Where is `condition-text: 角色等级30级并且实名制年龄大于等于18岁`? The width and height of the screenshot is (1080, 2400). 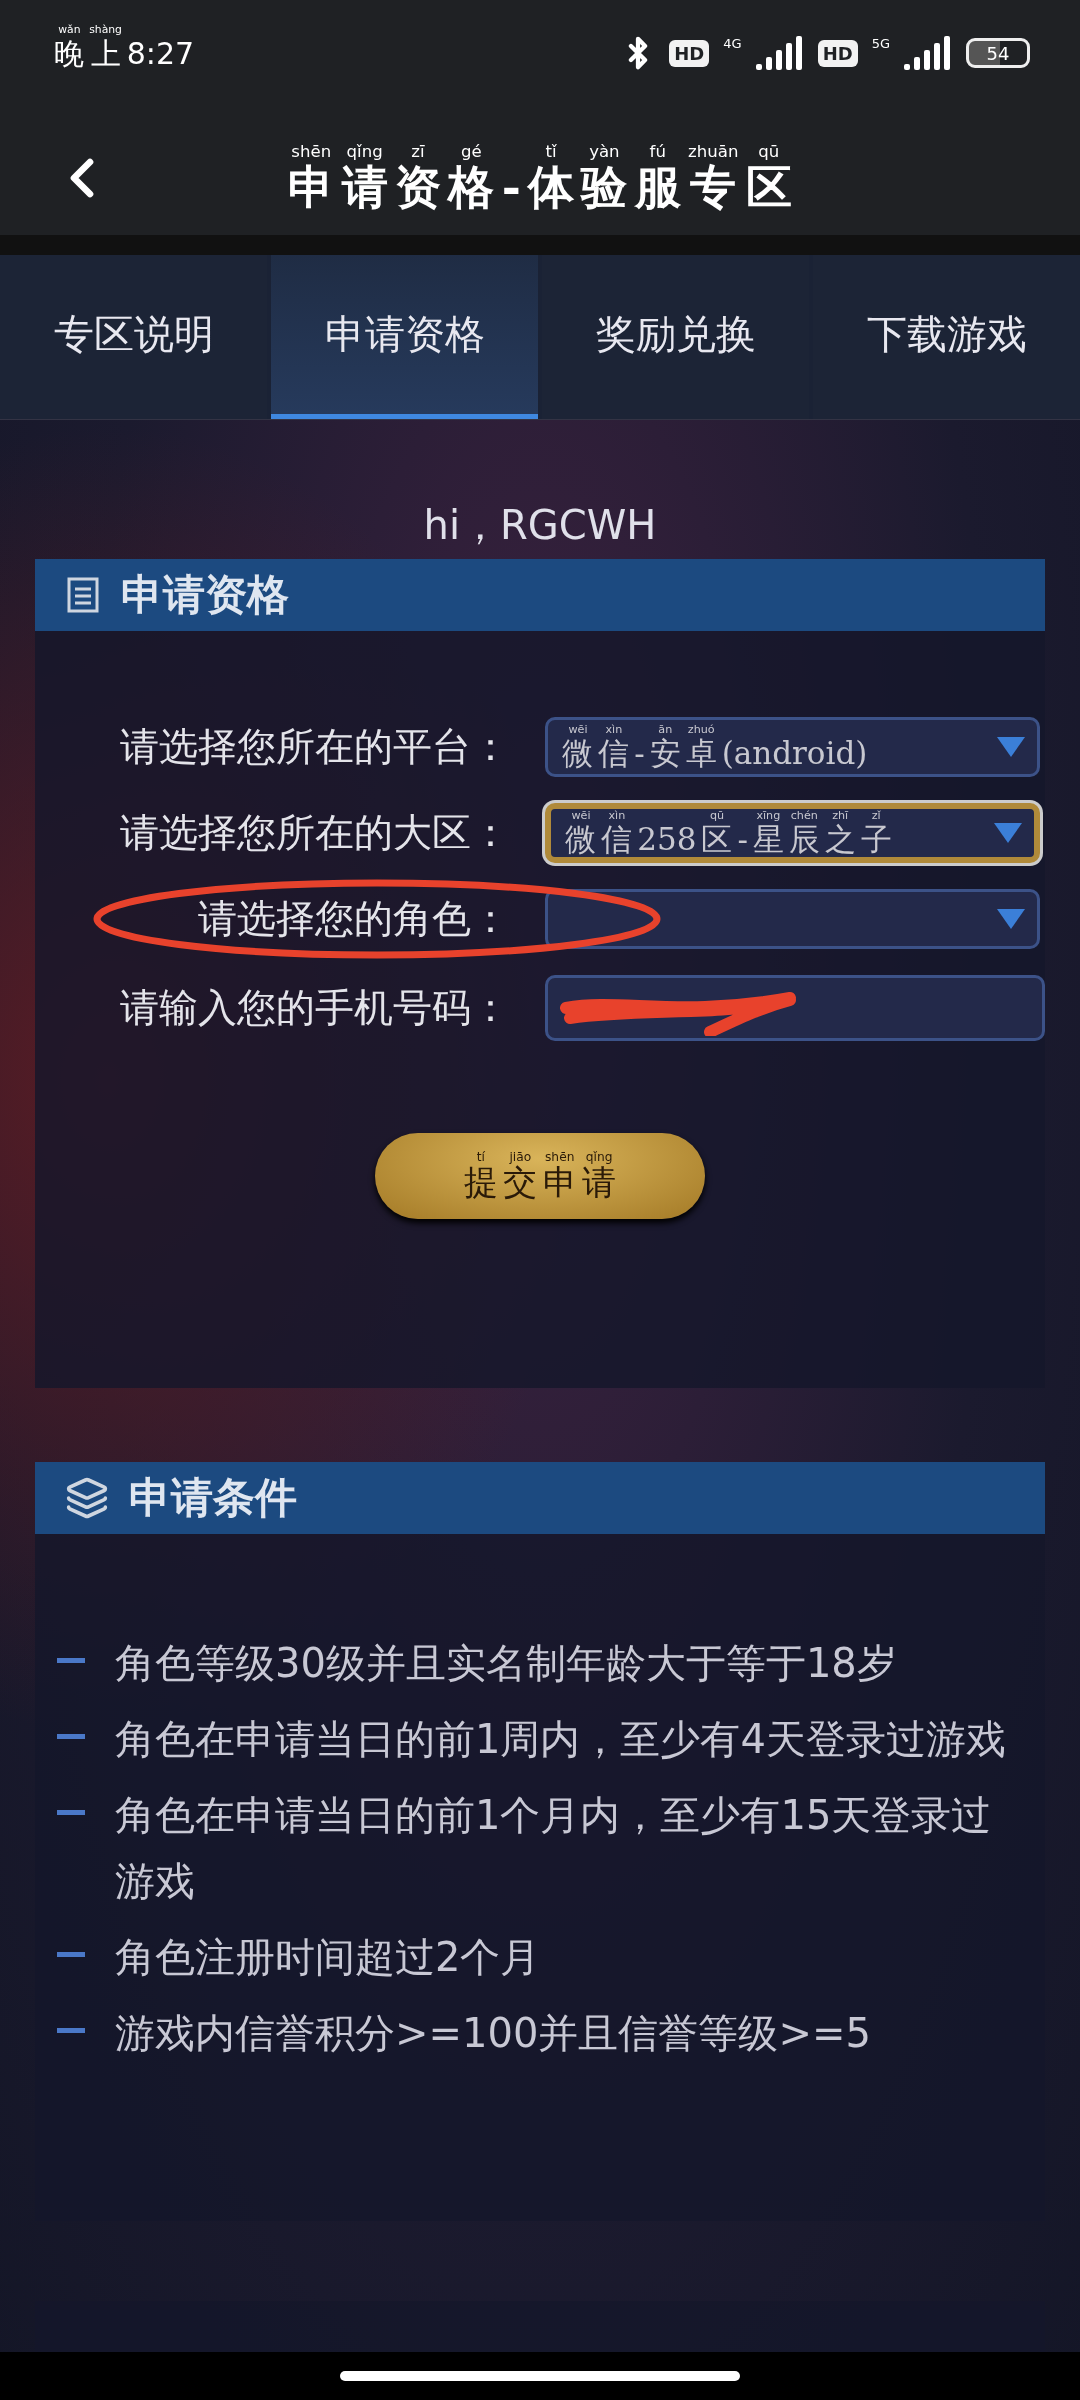 condition-text: 角色等级30级并且实名制年龄大于等于18岁 is located at coordinates (506, 1663).